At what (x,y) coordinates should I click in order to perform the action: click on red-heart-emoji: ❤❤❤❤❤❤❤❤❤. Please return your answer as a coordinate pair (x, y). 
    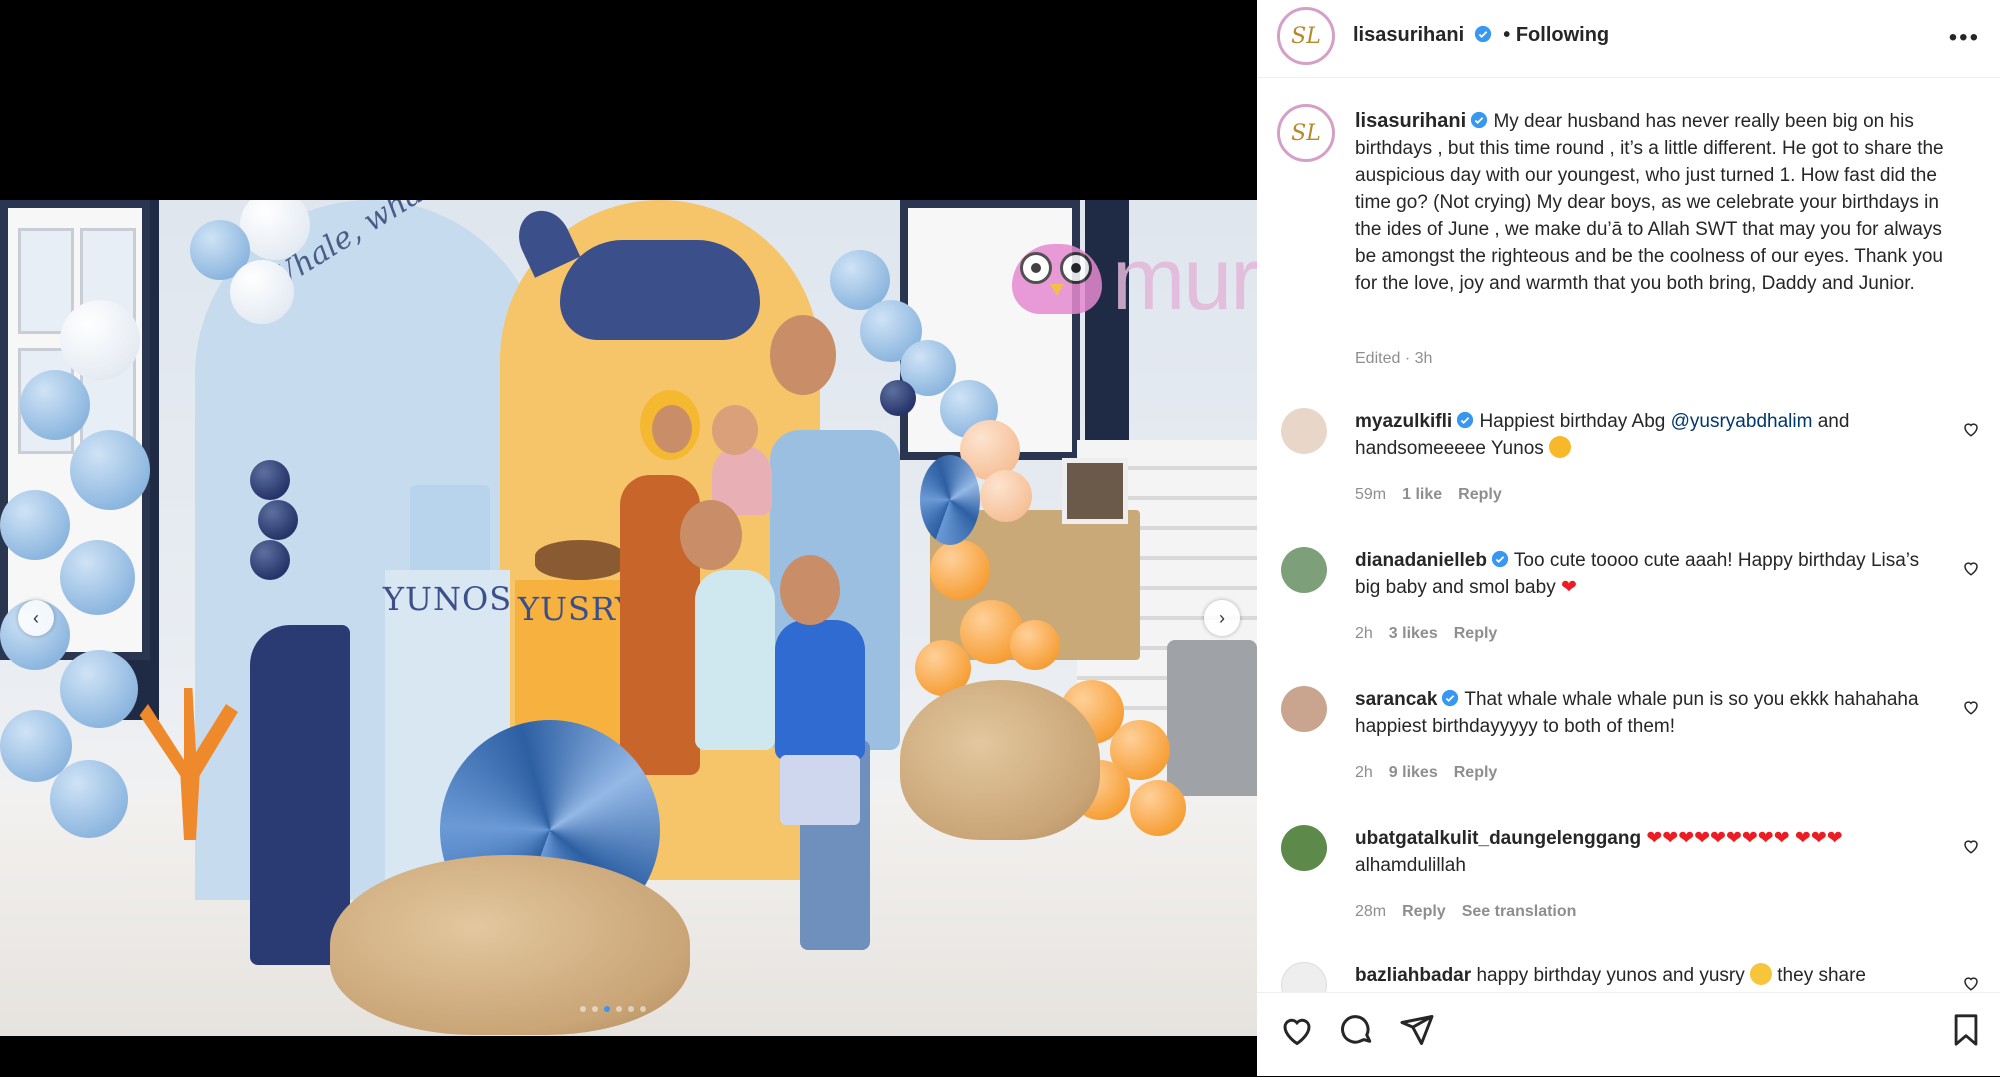
    Looking at the image, I should click on (1718, 838).